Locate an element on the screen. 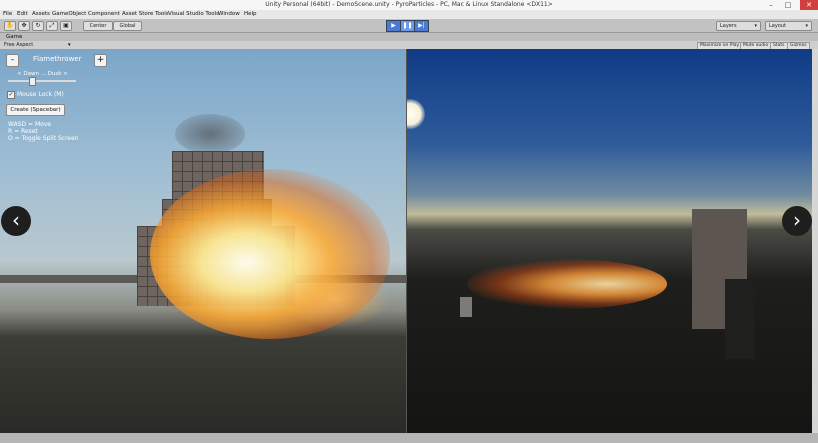 This screenshot has height=443, width=818. layers-label: Layers is located at coordinates (728, 26).